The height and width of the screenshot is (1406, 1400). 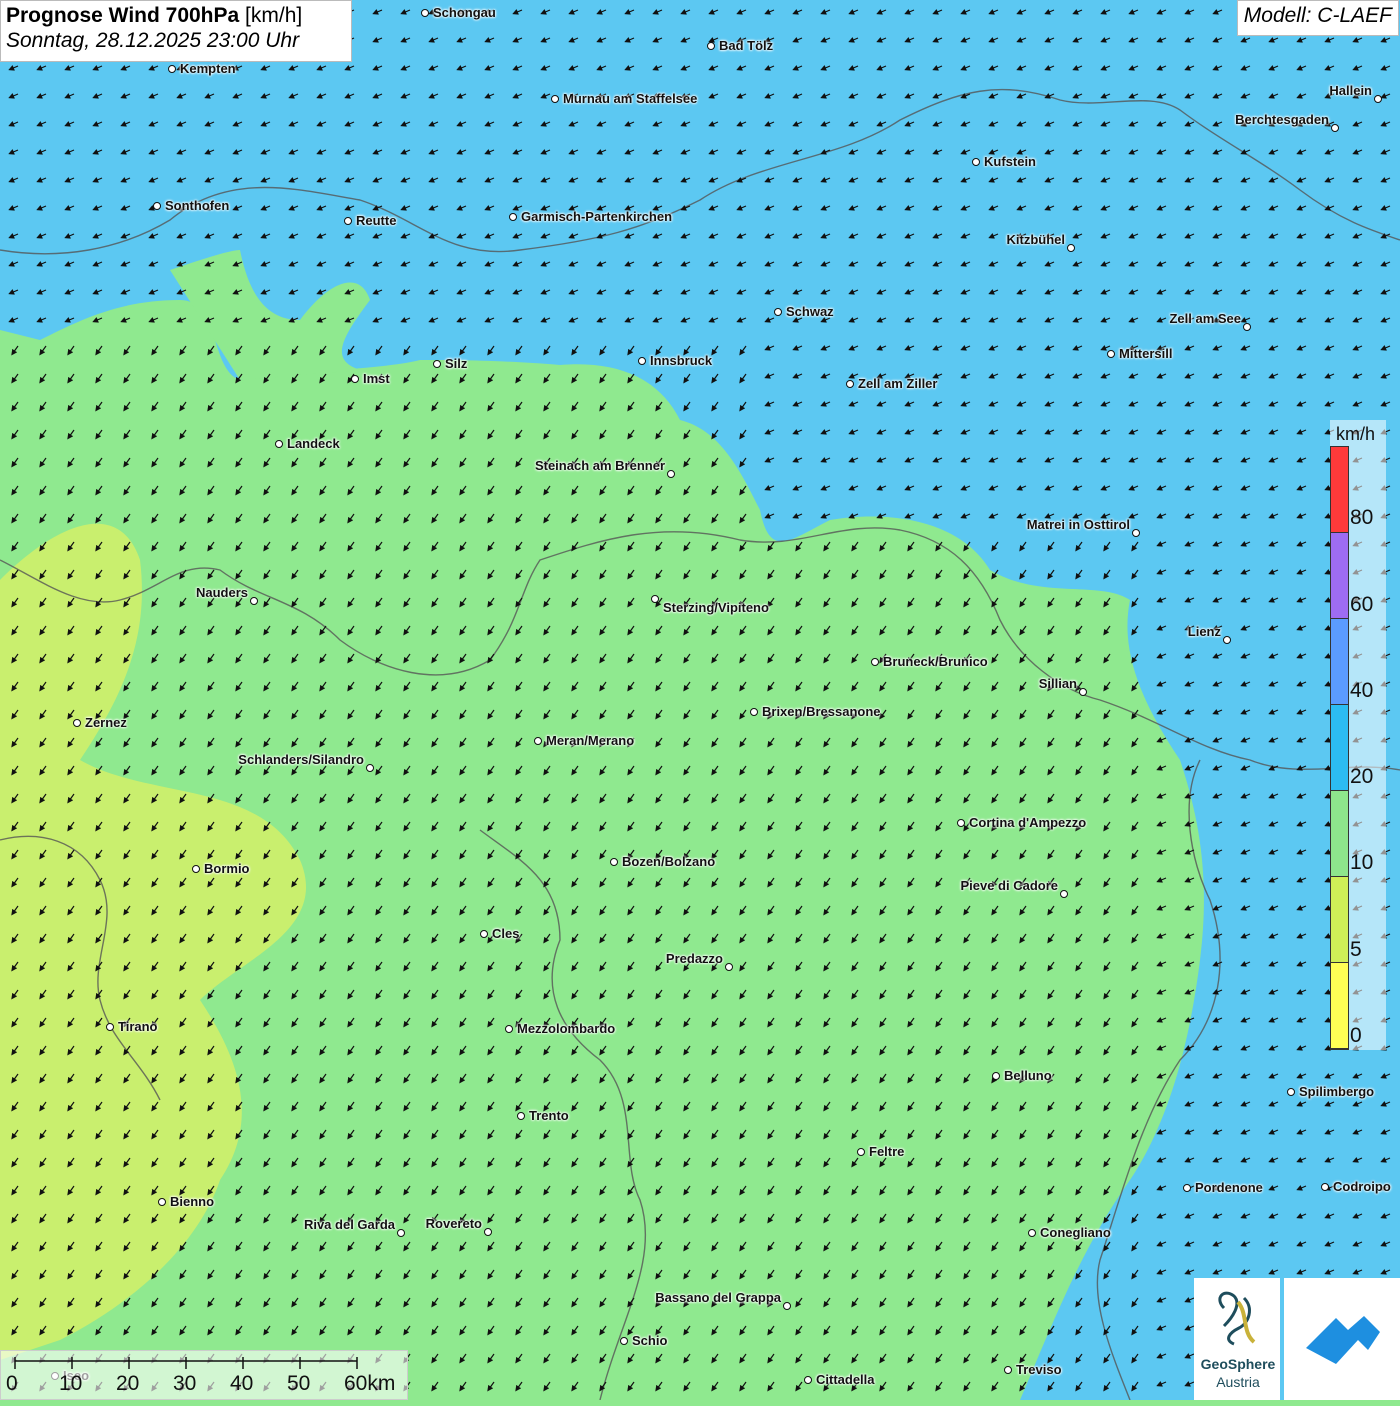 I want to click on city-label: Riva del Garda, so click(x=349, y=1224).